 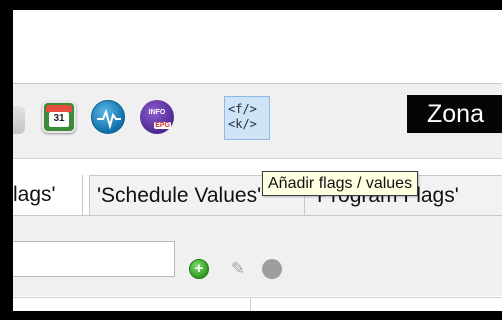 What do you see at coordinates (250, 304) in the screenshot?
I see `grid-column-divider` at bounding box center [250, 304].